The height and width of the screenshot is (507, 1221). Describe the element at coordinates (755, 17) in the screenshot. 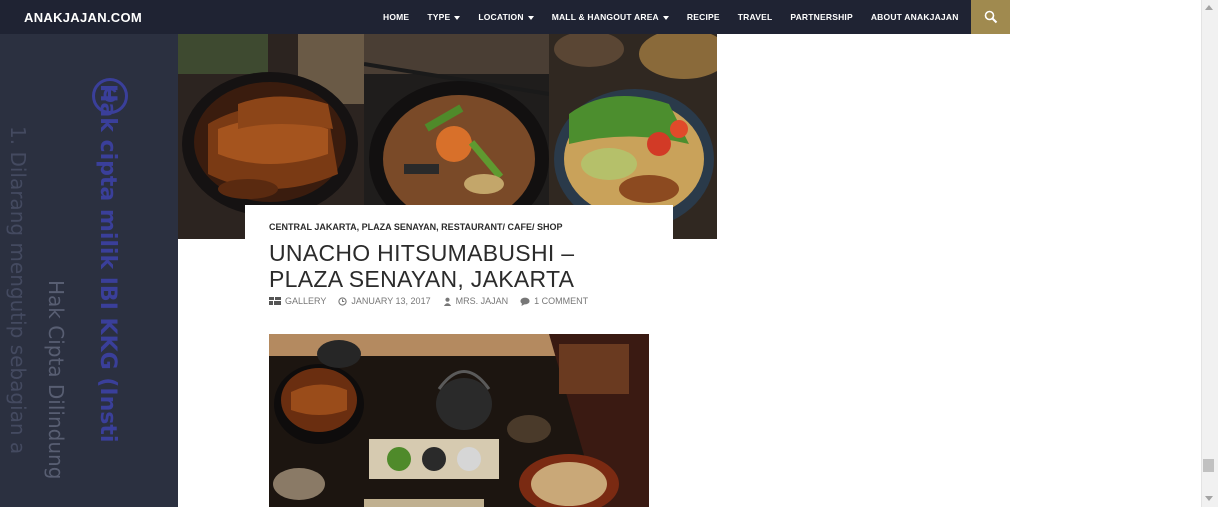

I see `nav-travel: TRAVEL` at that location.